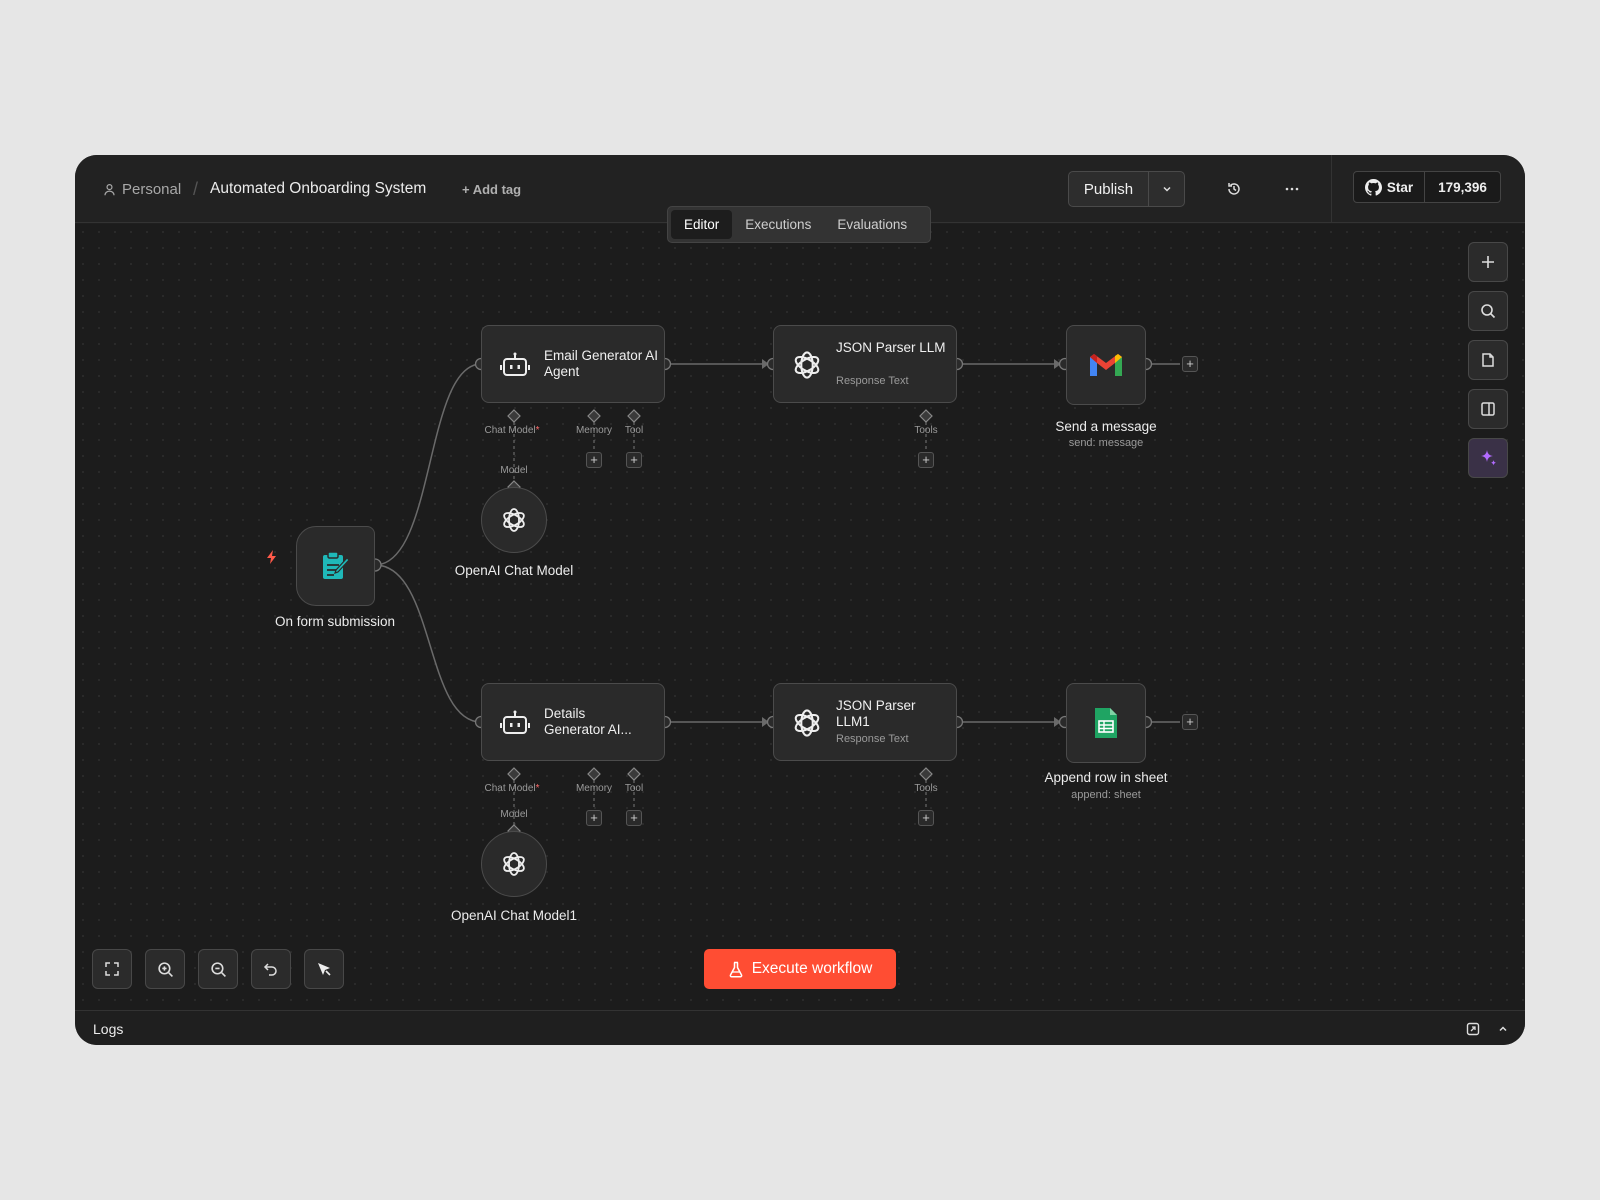  Describe the element at coordinates (335, 621) in the screenshot. I see `node-label-on-form-submission: On form submission` at that location.